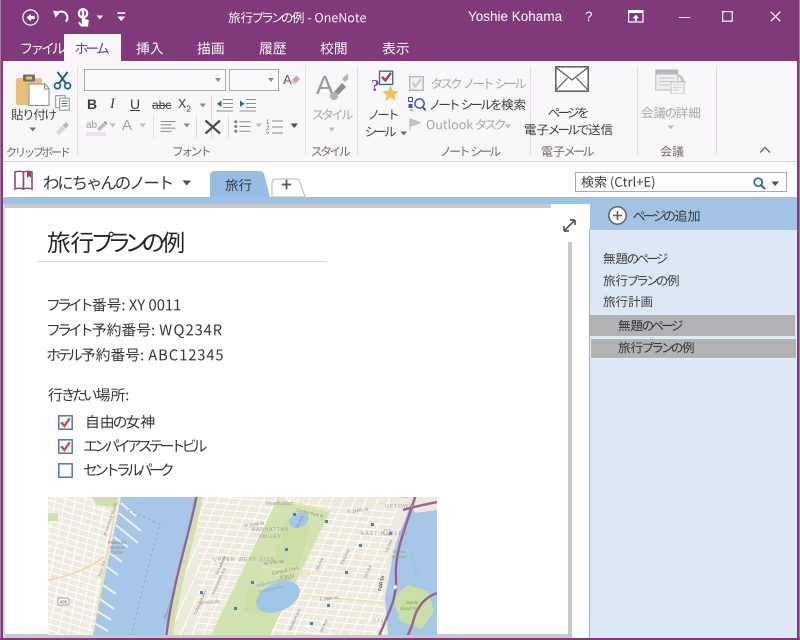 The image size is (800, 640). I want to click on svg-text: MANHATTAN, so click(270, 530).